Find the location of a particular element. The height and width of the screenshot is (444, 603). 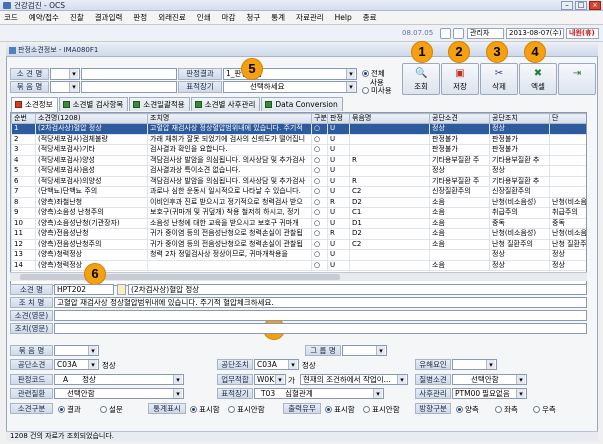

grid-column-header: 묶음명 is located at coordinates (389, 118).